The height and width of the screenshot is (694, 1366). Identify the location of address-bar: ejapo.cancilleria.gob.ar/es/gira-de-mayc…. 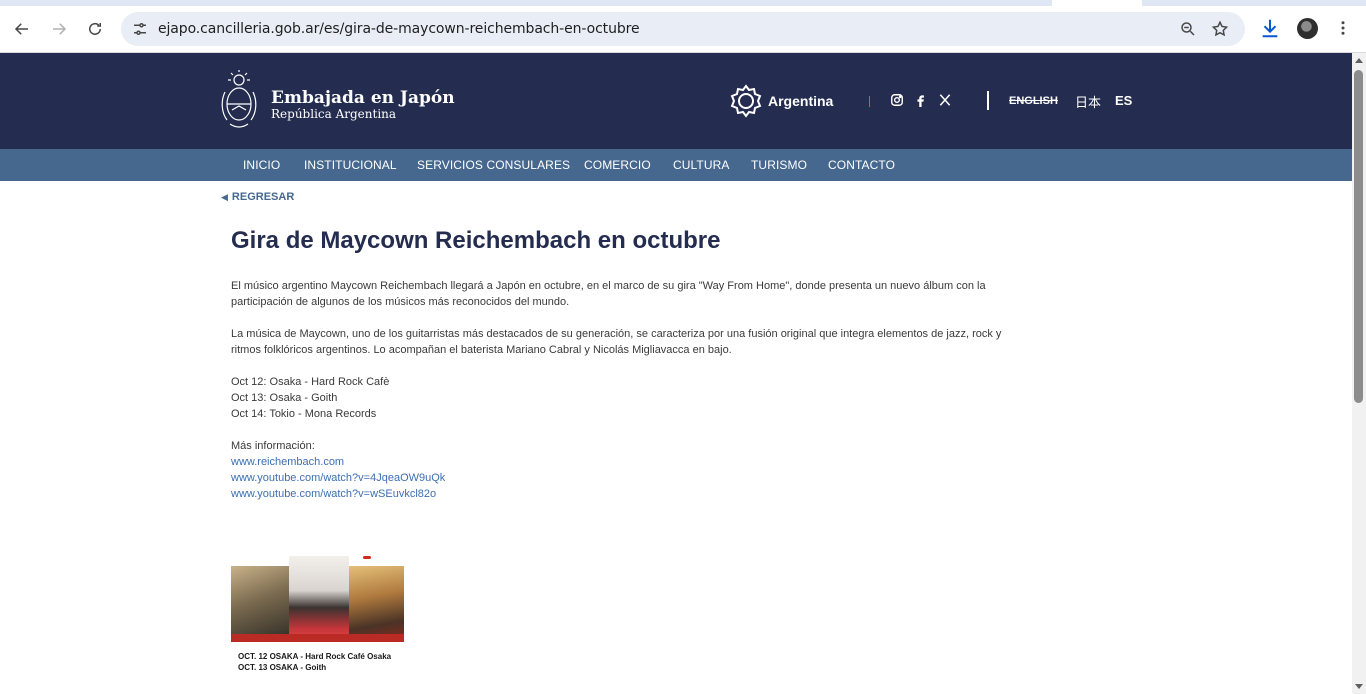
(683, 29).